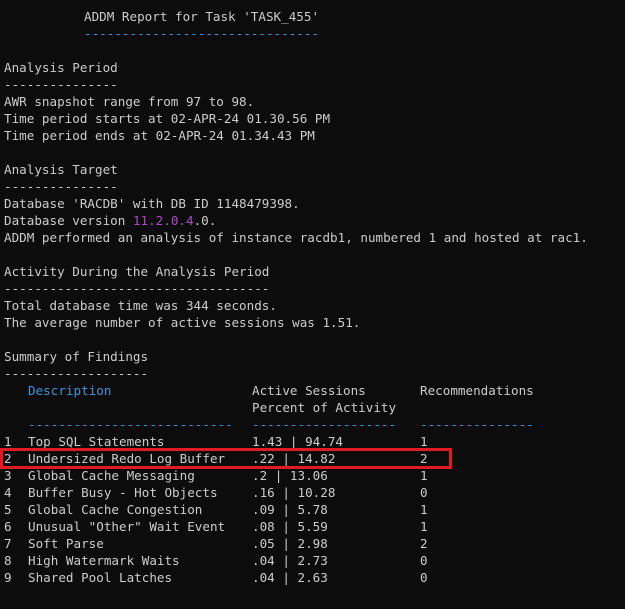  What do you see at coordinates (324, 424) in the screenshot?
I see `active-underline: -------------------` at bounding box center [324, 424].